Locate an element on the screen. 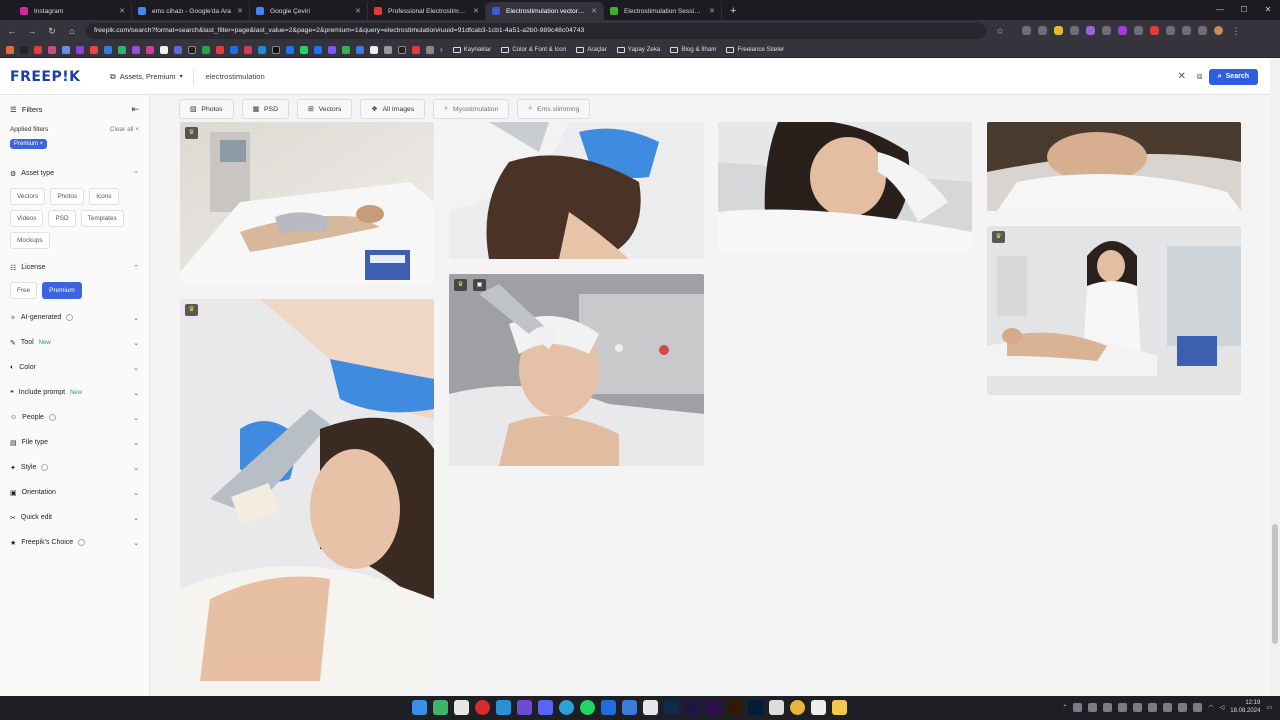  telegram-icon is located at coordinates (566, 707).